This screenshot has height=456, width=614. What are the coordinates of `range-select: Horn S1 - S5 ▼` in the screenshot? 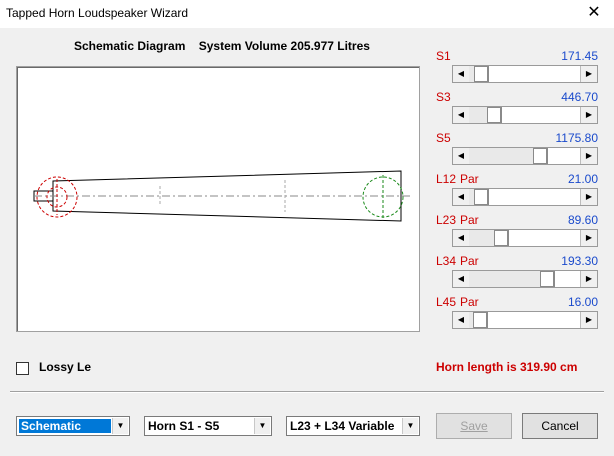 It's located at (208, 426).